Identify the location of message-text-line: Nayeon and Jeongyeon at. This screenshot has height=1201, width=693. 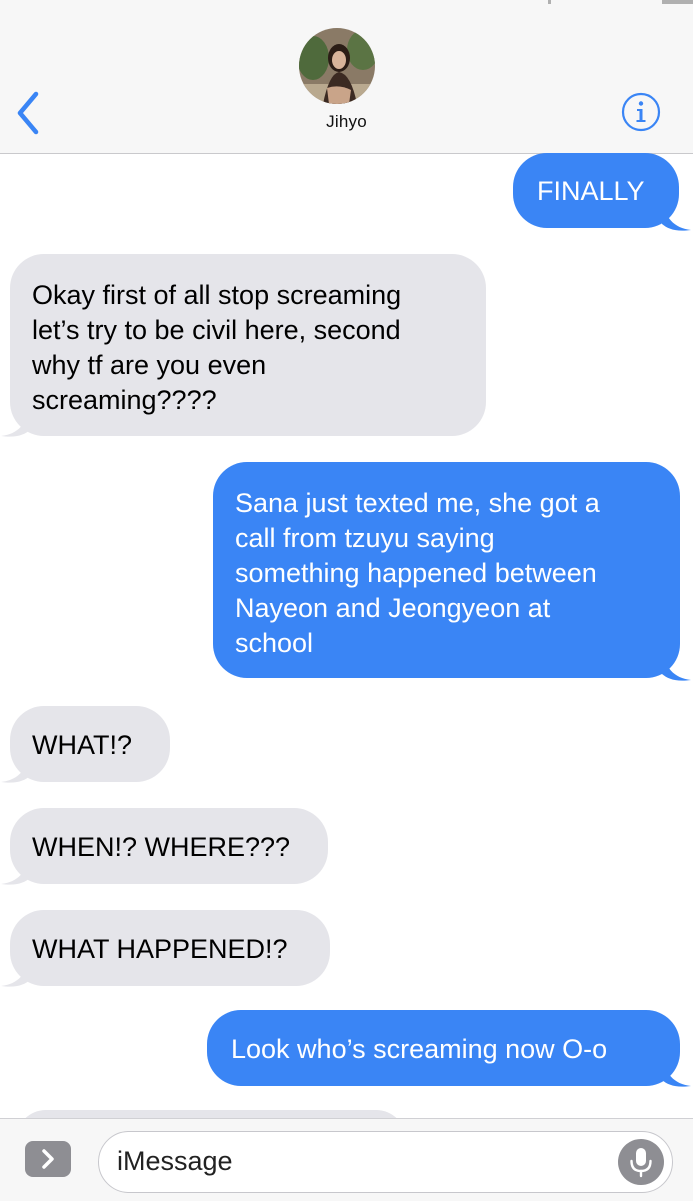
(393, 608).